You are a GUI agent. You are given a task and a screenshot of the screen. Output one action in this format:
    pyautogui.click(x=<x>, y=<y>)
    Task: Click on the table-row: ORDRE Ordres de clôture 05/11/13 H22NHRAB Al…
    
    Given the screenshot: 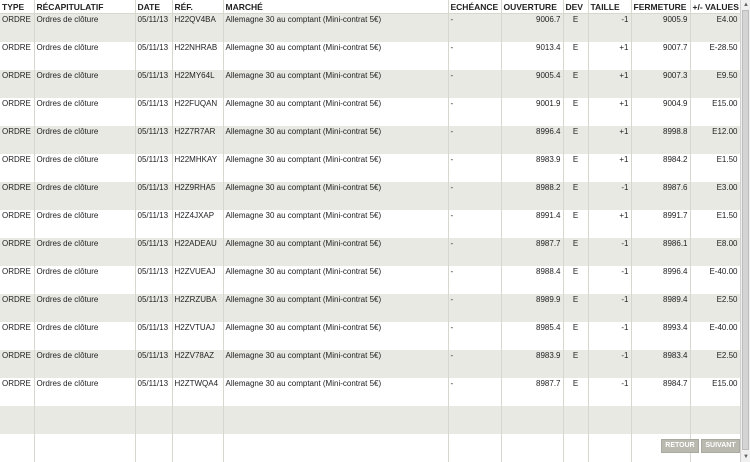 What is the action you would take?
    pyautogui.click(x=370, y=56)
    